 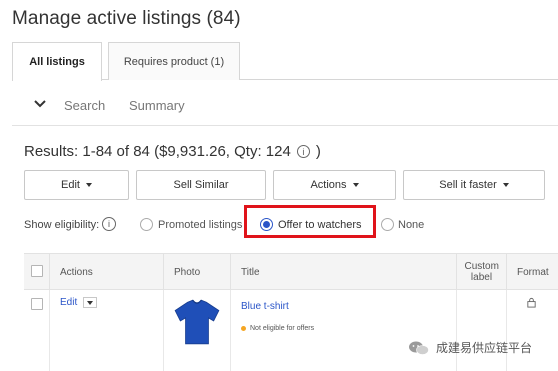 I want to click on select-all-checkbox, so click(x=37, y=271).